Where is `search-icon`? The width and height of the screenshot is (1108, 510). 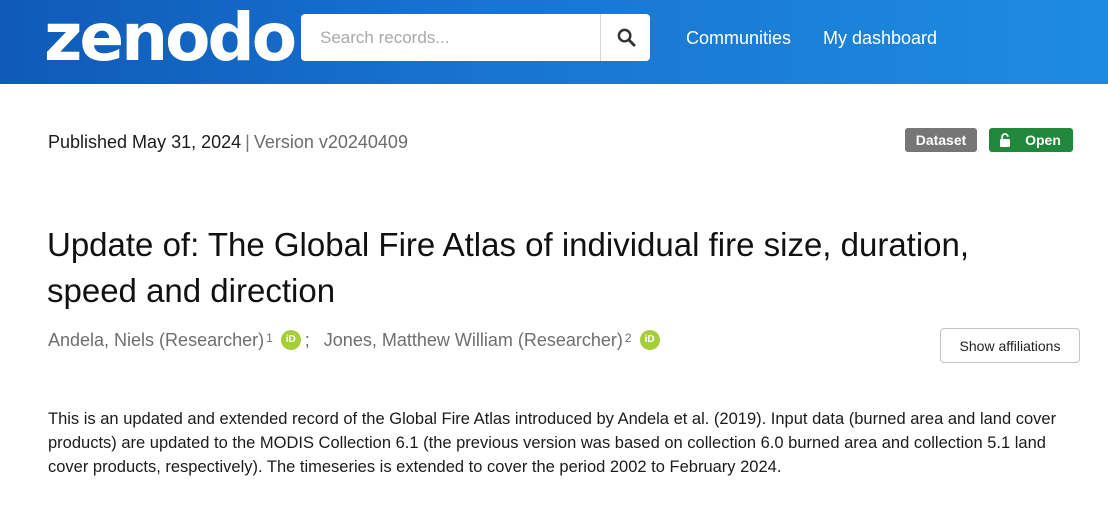 search-icon is located at coordinates (626, 37).